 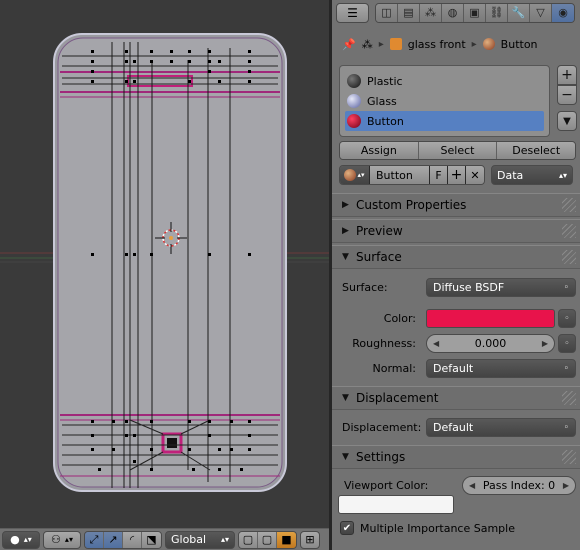 I want to click on panel-settings: ▼ Settings, so click(x=456, y=457).